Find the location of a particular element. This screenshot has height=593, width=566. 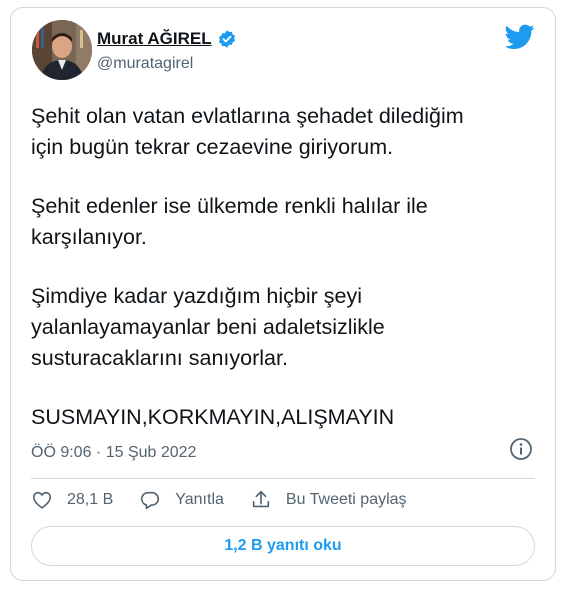

heart-icon is located at coordinates (42, 500).